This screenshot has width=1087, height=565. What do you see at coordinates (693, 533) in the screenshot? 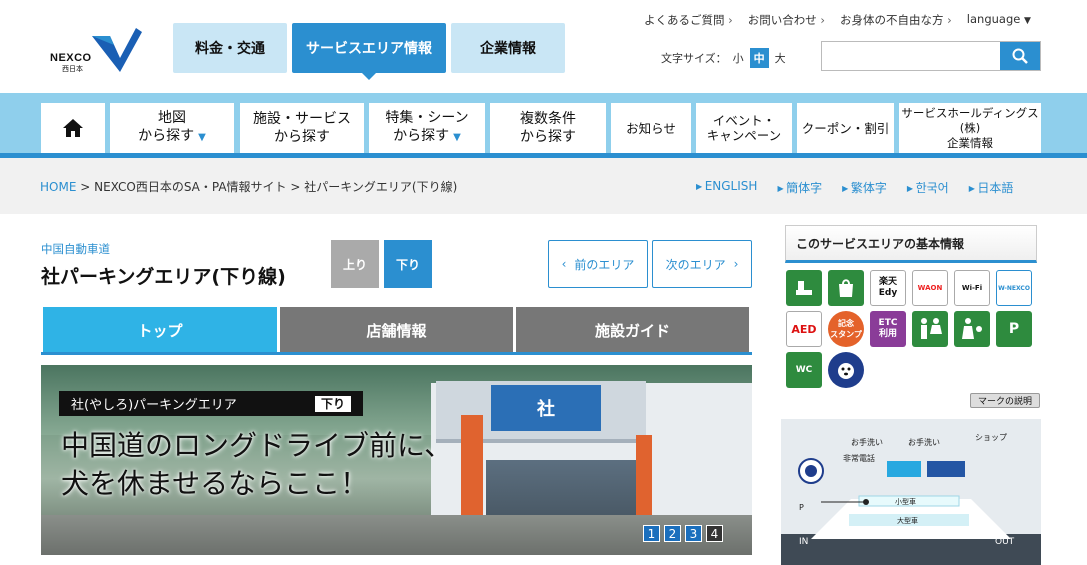
I see `slide-page-3: 3` at bounding box center [693, 533].